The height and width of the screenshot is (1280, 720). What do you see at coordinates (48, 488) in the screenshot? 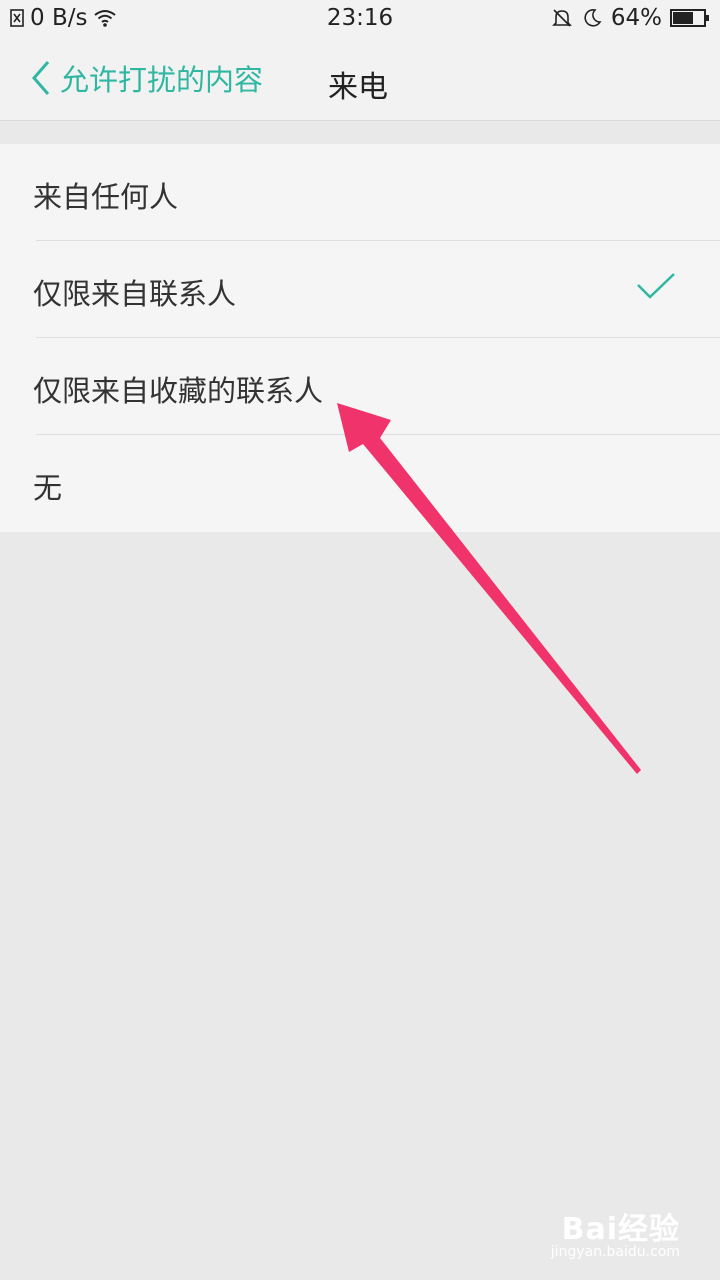
I see `option-label: 无` at bounding box center [48, 488].